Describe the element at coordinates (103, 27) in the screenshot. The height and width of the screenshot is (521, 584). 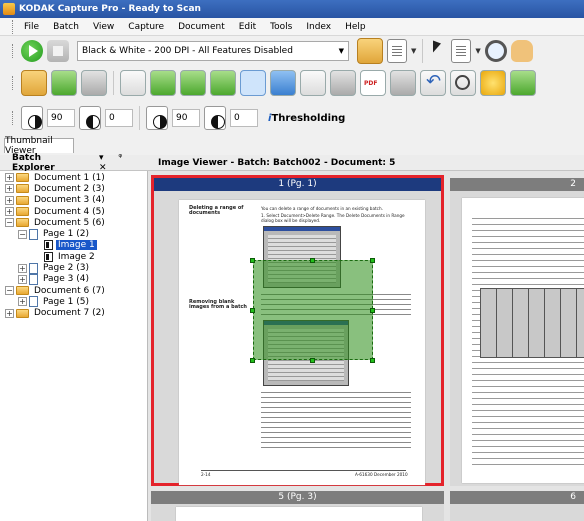
I see `menu-view: View` at that location.